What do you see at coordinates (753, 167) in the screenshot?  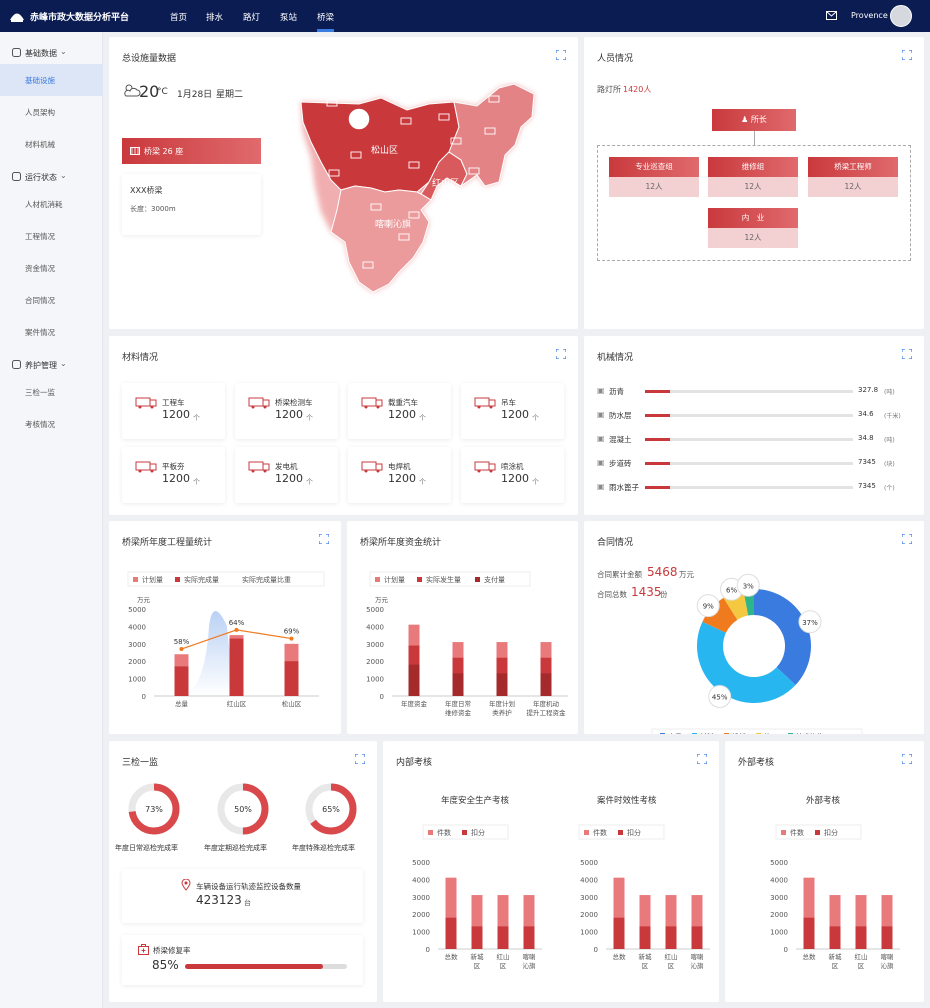 I see `team-node: 维修组` at bounding box center [753, 167].